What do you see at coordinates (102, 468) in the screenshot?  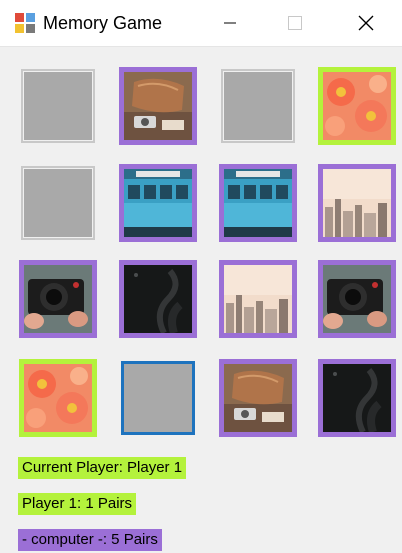 I see `current-player-label: Current Player: Player 1` at bounding box center [102, 468].